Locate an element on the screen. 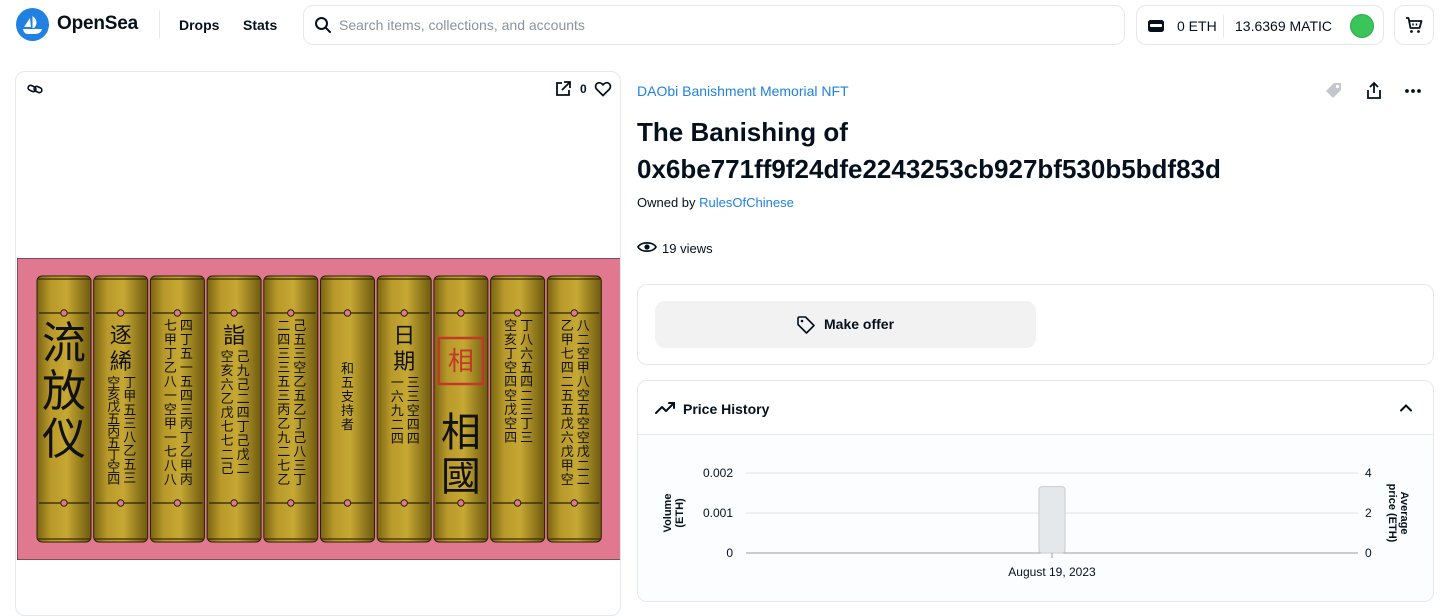  scroll-column: 四丁五一五四三丙丁乙甲丙七甲丁乙八一空甲一七八八 is located at coordinates (177, 409).